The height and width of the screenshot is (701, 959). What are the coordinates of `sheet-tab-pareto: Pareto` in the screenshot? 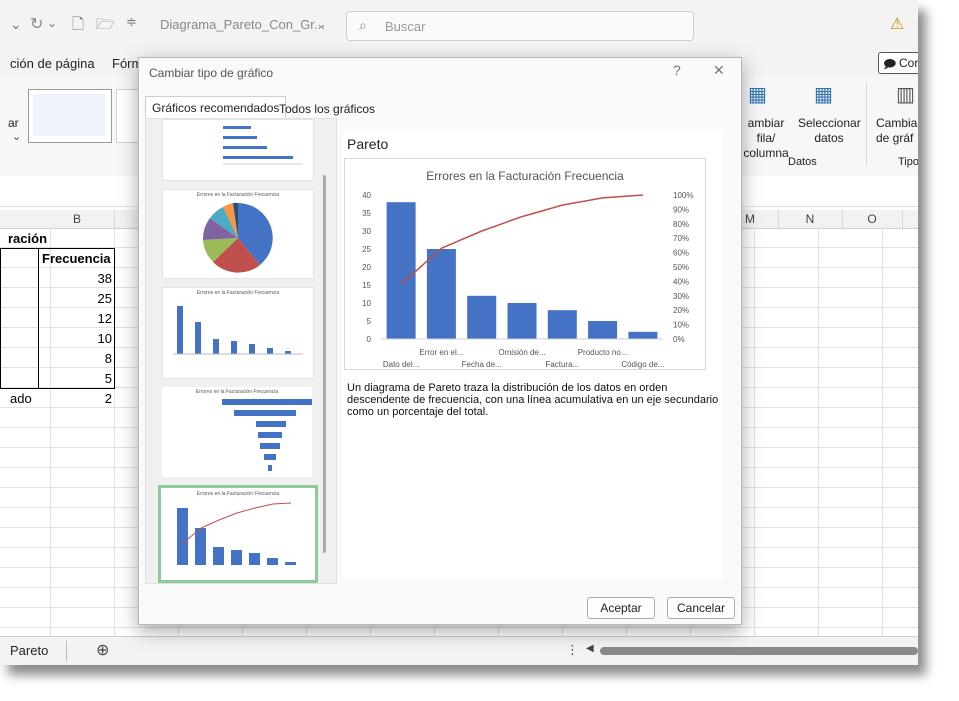 It's located at (29, 650).